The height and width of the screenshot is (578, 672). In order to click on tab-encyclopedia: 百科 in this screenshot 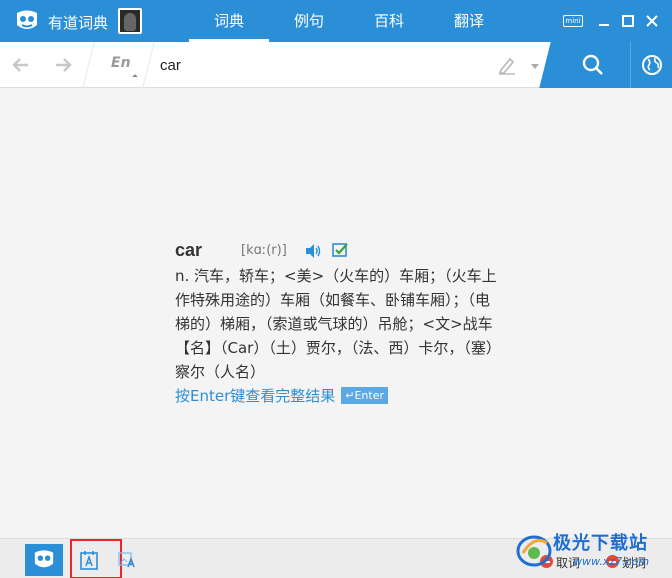, I will do `click(389, 21)`.